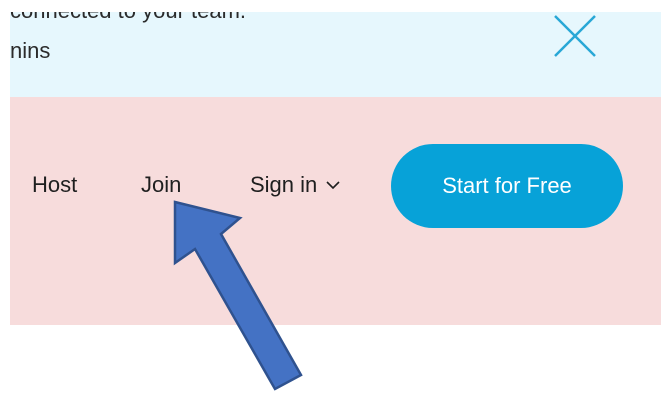 Image resolution: width=661 pixels, height=395 pixels. I want to click on banner-text-line2: nins, so click(30, 50).